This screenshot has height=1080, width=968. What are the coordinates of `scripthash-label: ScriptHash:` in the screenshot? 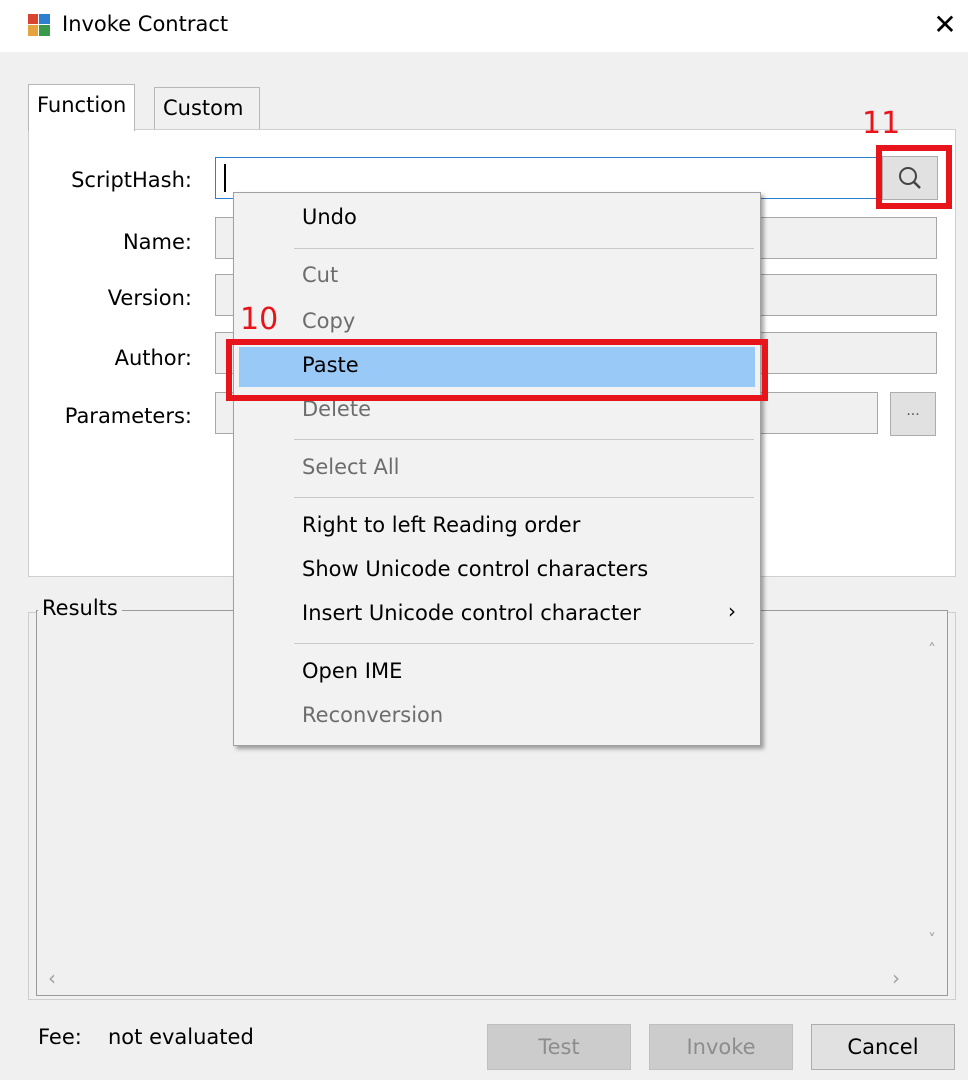 It's located at (131, 180).